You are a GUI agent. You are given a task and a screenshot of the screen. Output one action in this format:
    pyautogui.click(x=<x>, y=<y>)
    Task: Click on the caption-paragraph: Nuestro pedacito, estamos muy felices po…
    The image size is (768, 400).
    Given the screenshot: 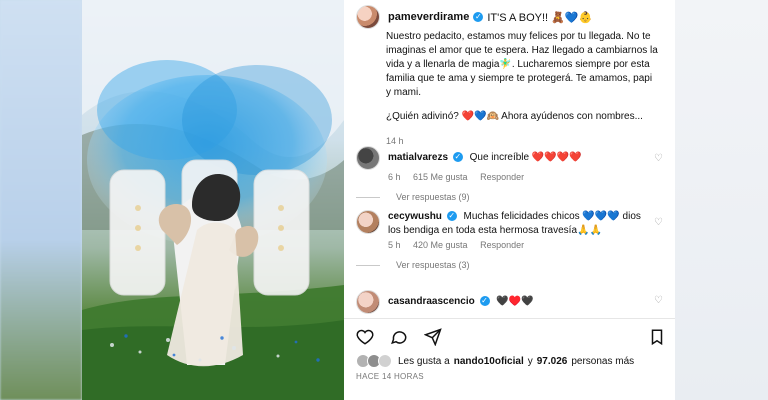 What is the action you would take?
    pyautogui.click(x=522, y=64)
    